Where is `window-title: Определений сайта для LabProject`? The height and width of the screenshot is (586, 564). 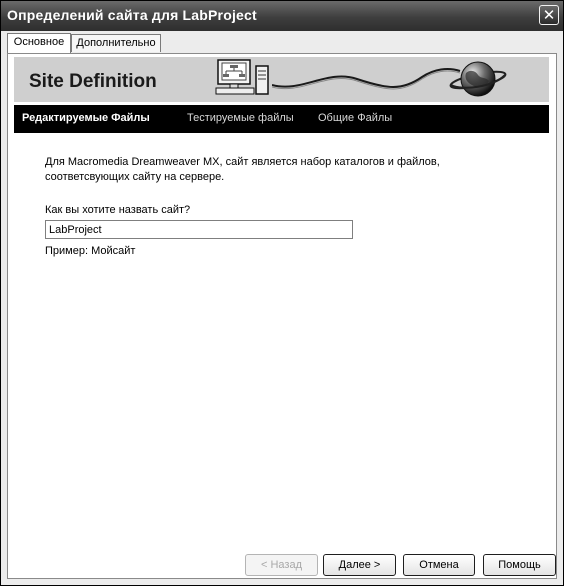 window-title: Определений сайта для LabProject is located at coordinates (132, 15).